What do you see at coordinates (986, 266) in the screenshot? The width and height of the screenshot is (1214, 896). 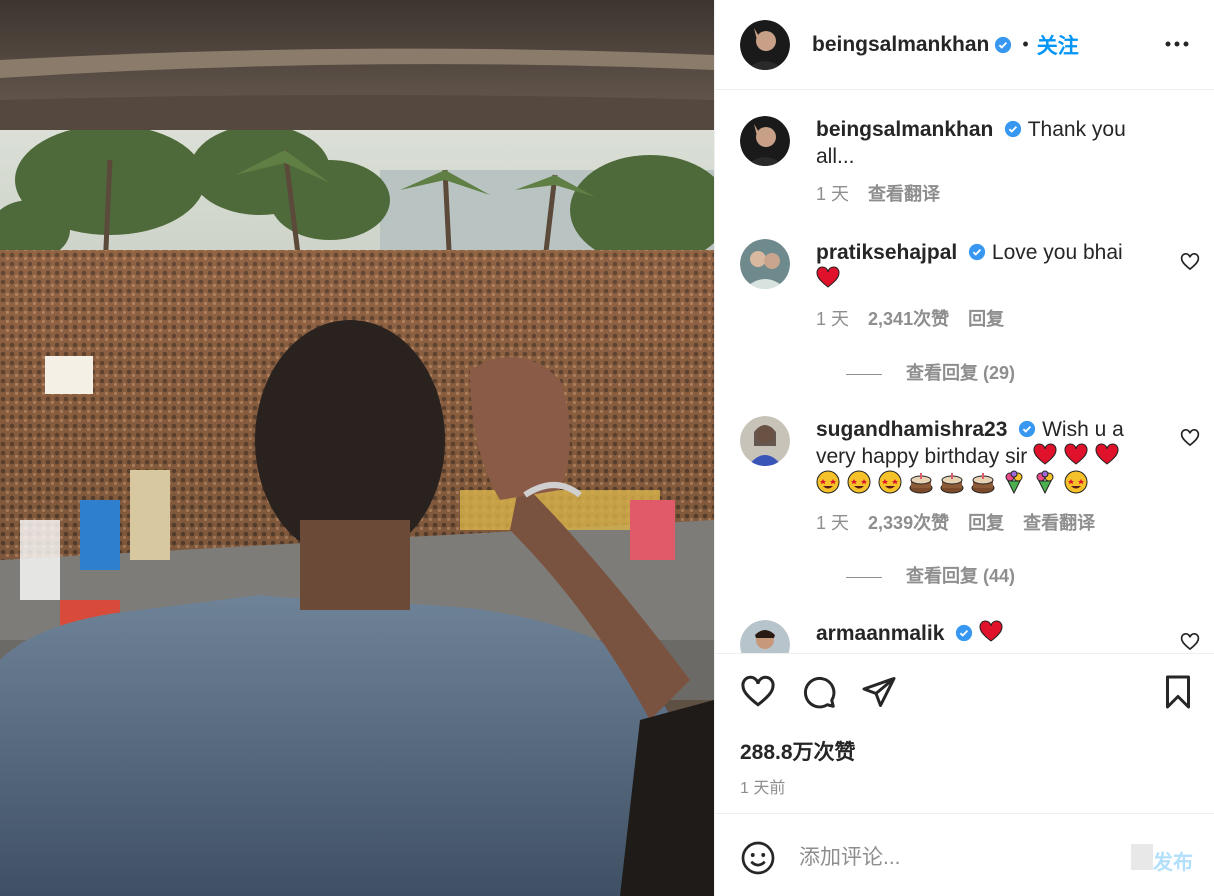 I see `comment-body: pratiksehajpal Love you bhai` at bounding box center [986, 266].